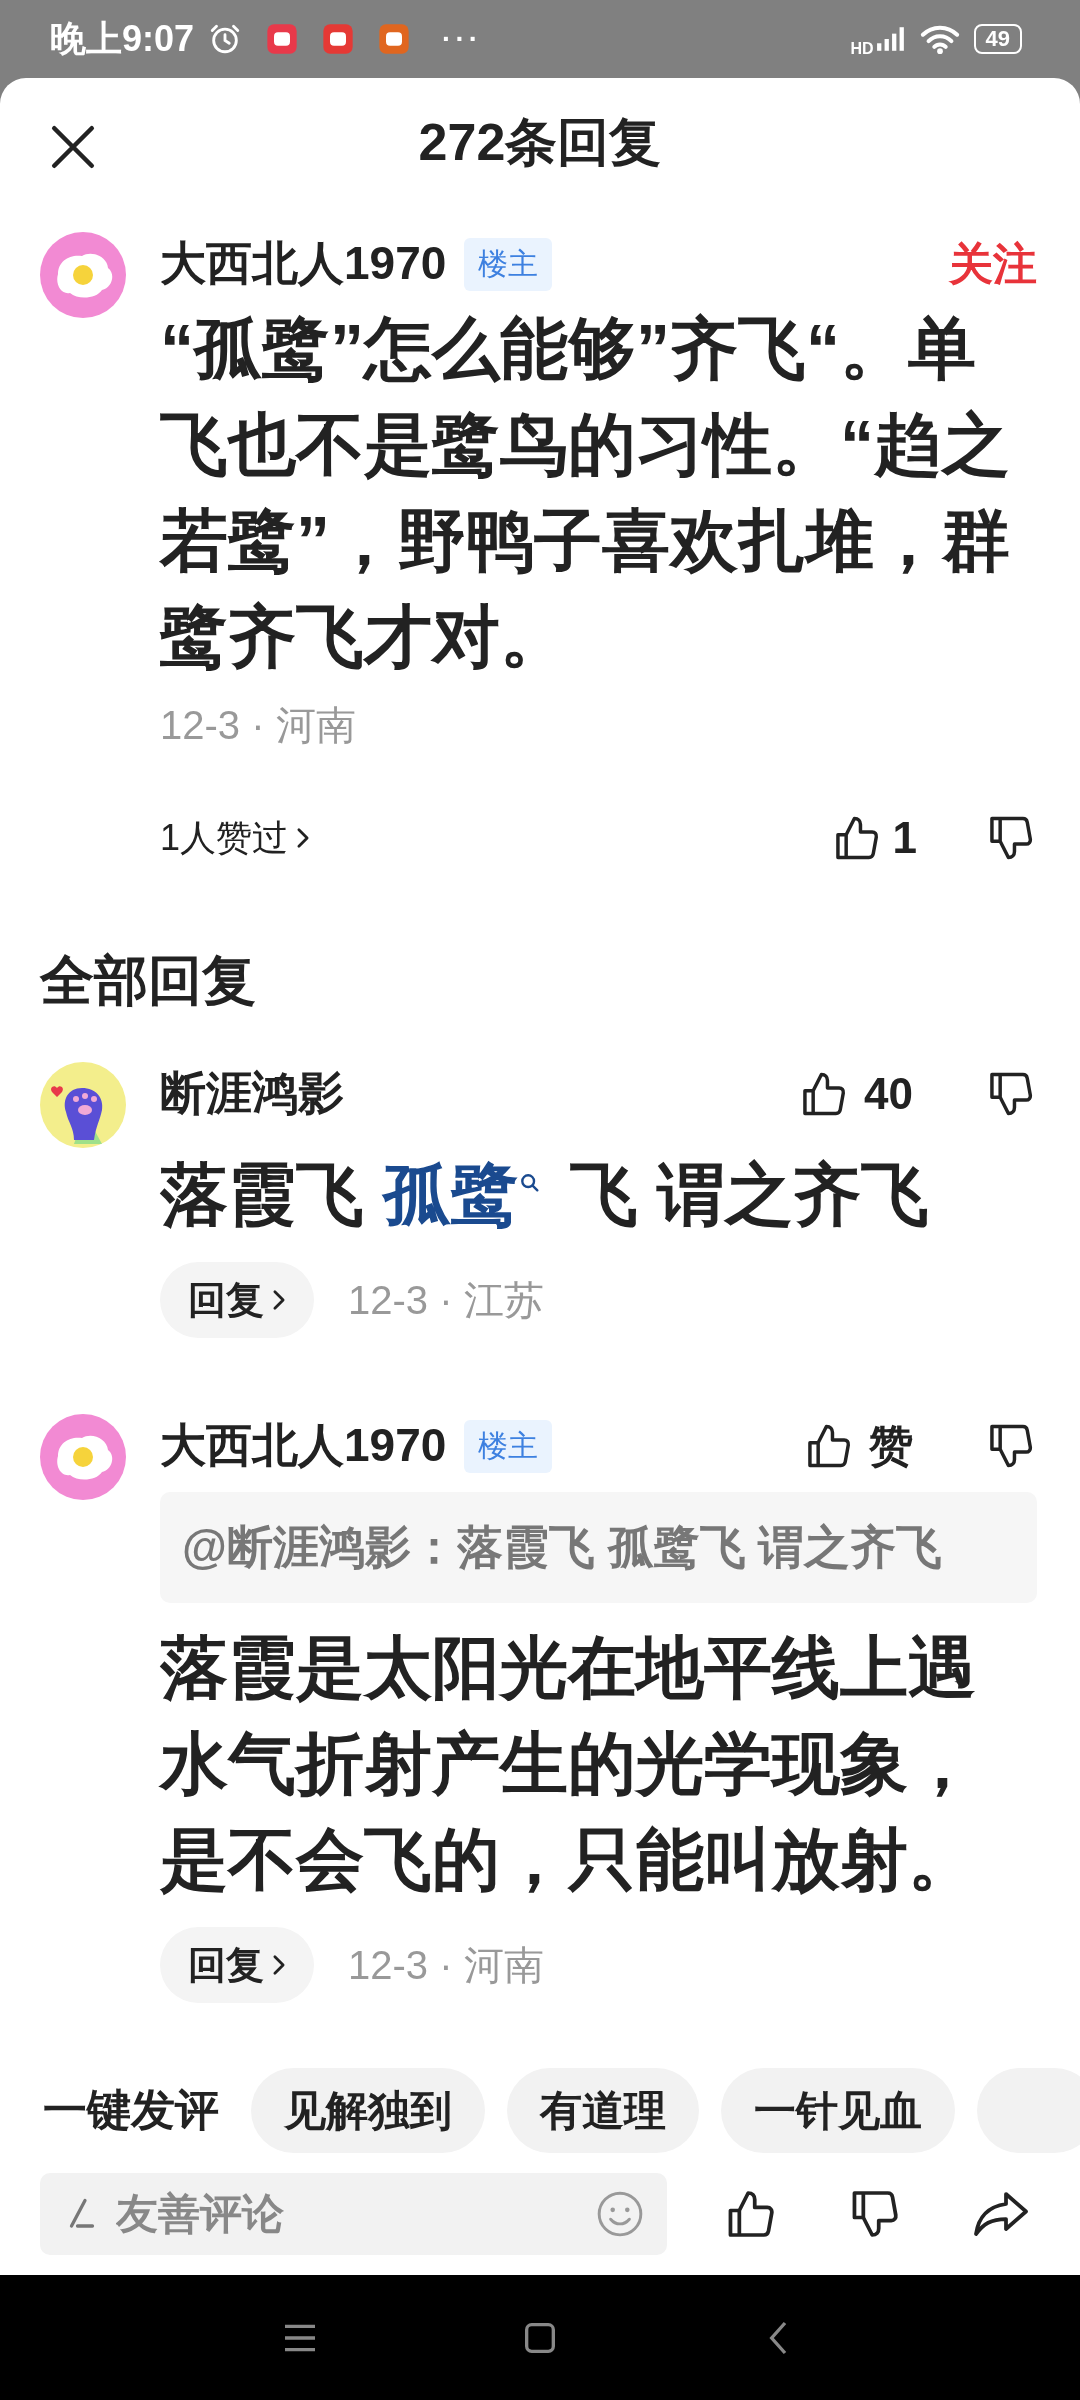  I want to click on avatar, so click(83, 1105).